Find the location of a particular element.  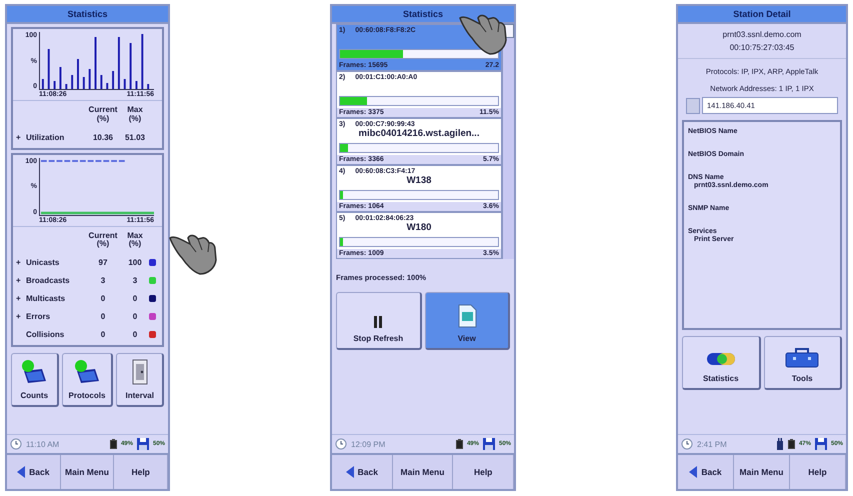

clock-time: 12:09 PM is located at coordinates (368, 444).